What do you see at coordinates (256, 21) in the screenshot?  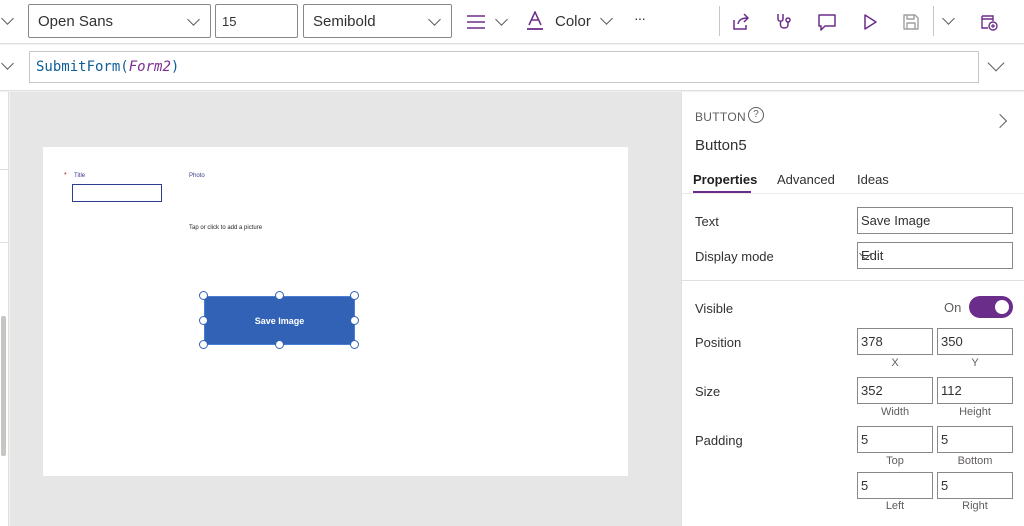 I see `font-size-input: 15` at bounding box center [256, 21].